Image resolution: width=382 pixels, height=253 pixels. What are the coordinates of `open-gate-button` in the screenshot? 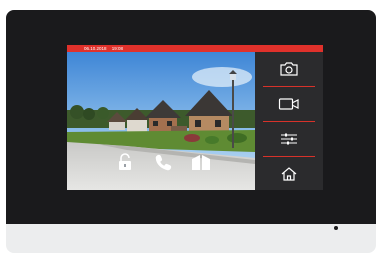 It's located at (201, 162).